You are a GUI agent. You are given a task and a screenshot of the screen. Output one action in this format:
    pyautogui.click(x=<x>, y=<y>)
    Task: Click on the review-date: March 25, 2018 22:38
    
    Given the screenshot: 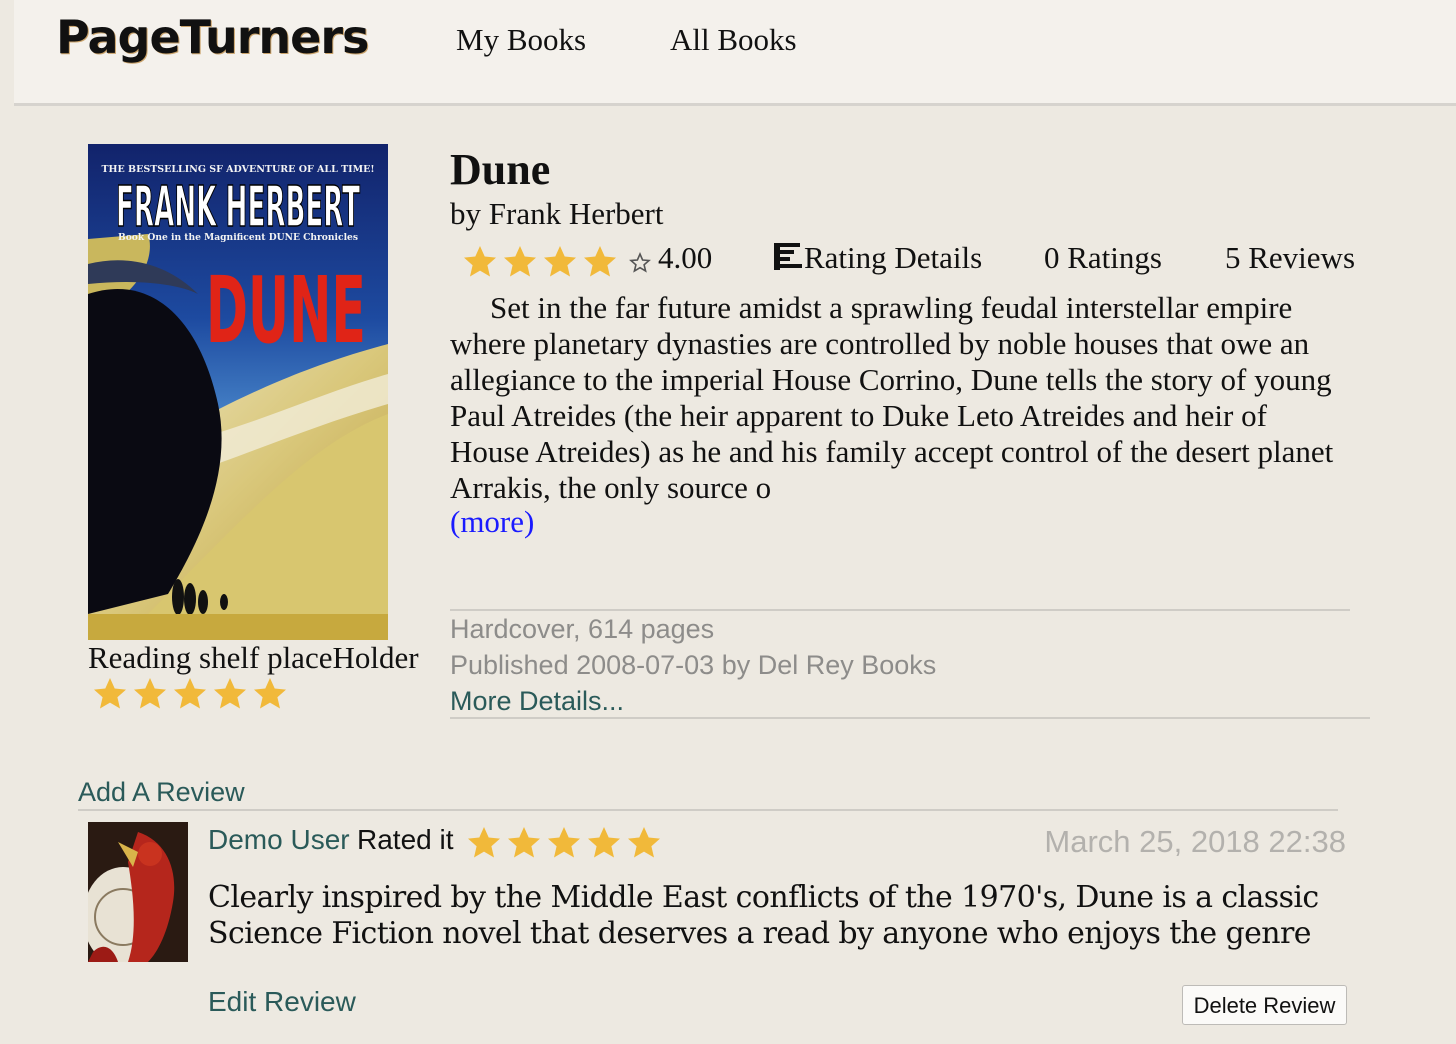 What is the action you would take?
    pyautogui.click(x=1195, y=841)
    